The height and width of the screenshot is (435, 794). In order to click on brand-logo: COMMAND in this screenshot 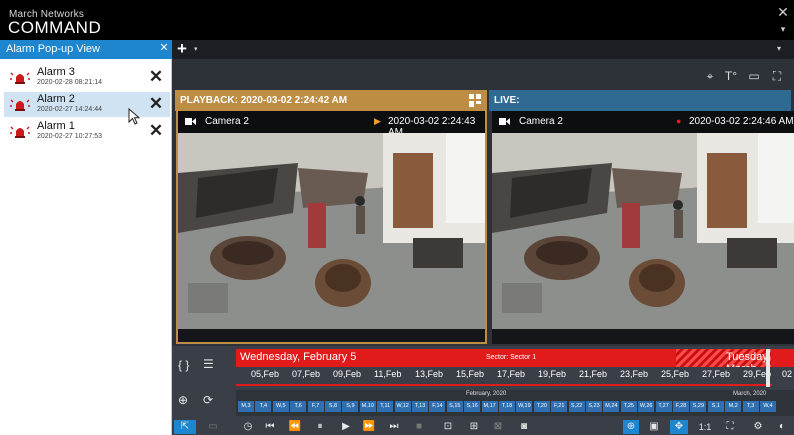, I will do `click(55, 27)`.